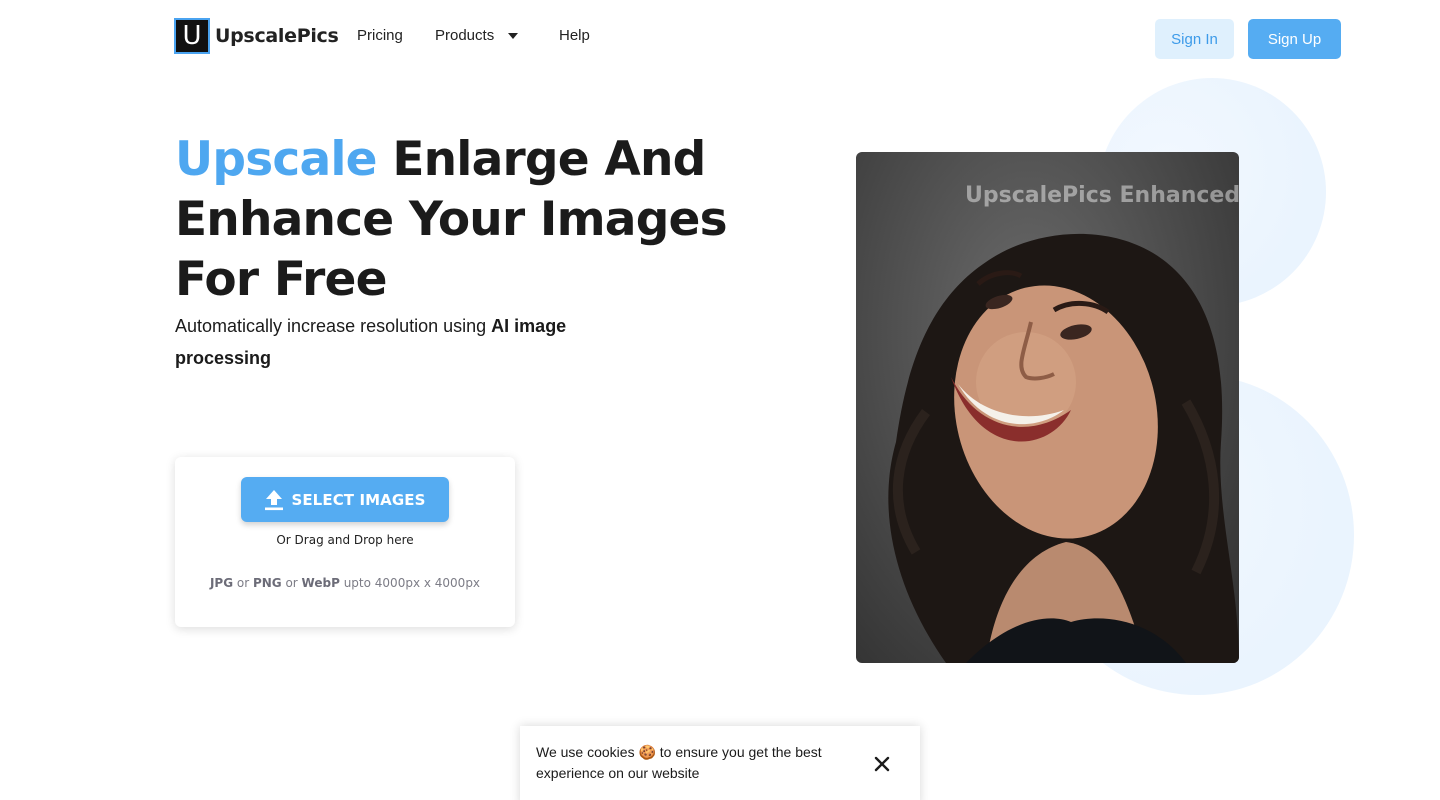 This screenshot has width=1440, height=800. What do you see at coordinates (274, 499) in the screenshot?
I see `upload-icon` at bounding box center [274, 499].